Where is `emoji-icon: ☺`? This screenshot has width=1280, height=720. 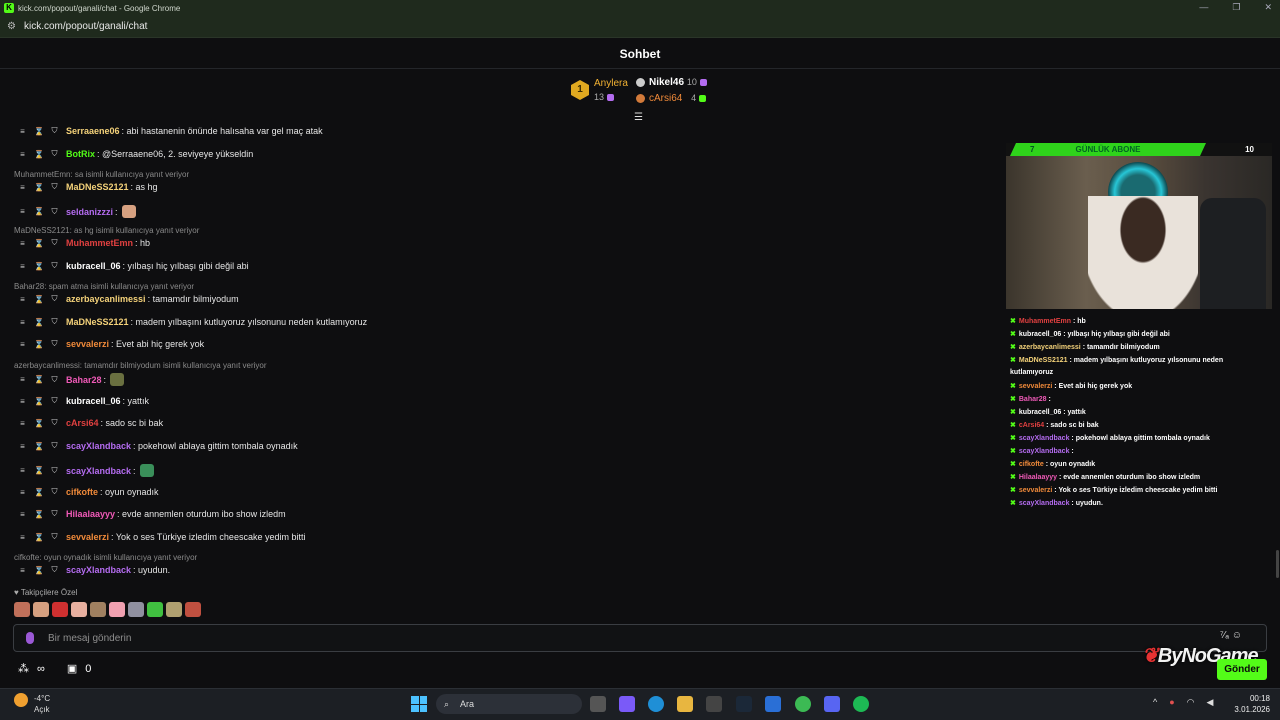 emoji-icon: ☺ is located at coordinates (1237, 635).